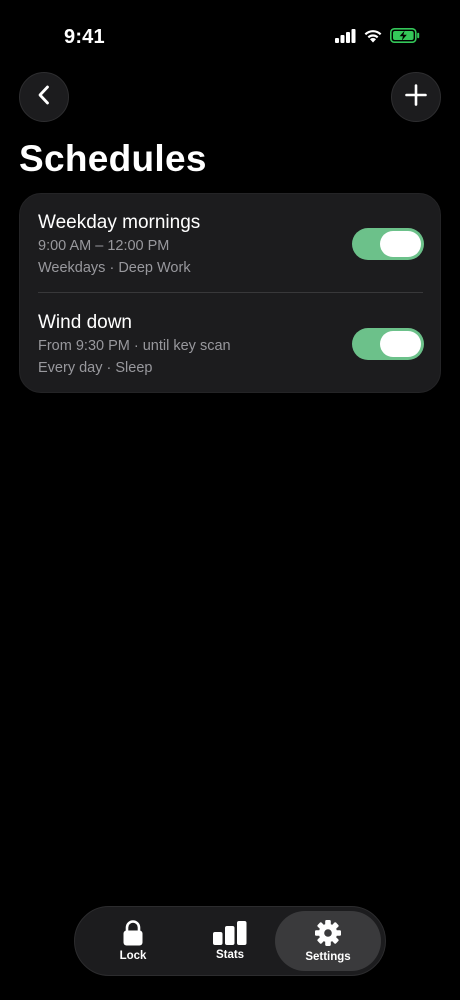 The width and height of the screenshot is (460, 1000). I want to click on schedule-time: From 9:30 PM · until key scan, so click(134, 346).